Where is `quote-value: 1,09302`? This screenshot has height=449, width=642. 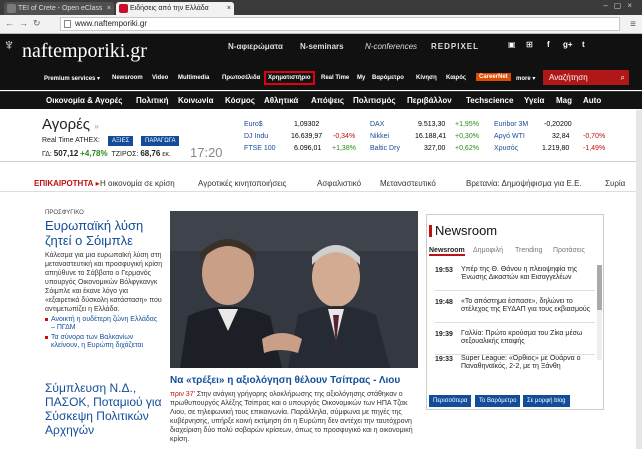 quote-value: 1,09302 is located at coordinates (307, 124).